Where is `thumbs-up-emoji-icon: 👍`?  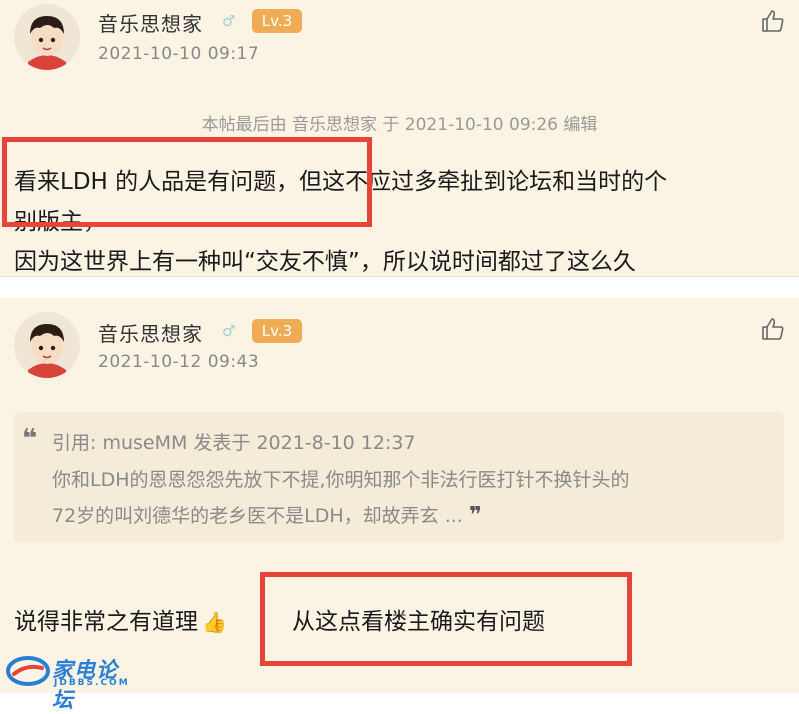
thumbs-up-emoji-icon: 👍 is located at coordinates (214, 622).